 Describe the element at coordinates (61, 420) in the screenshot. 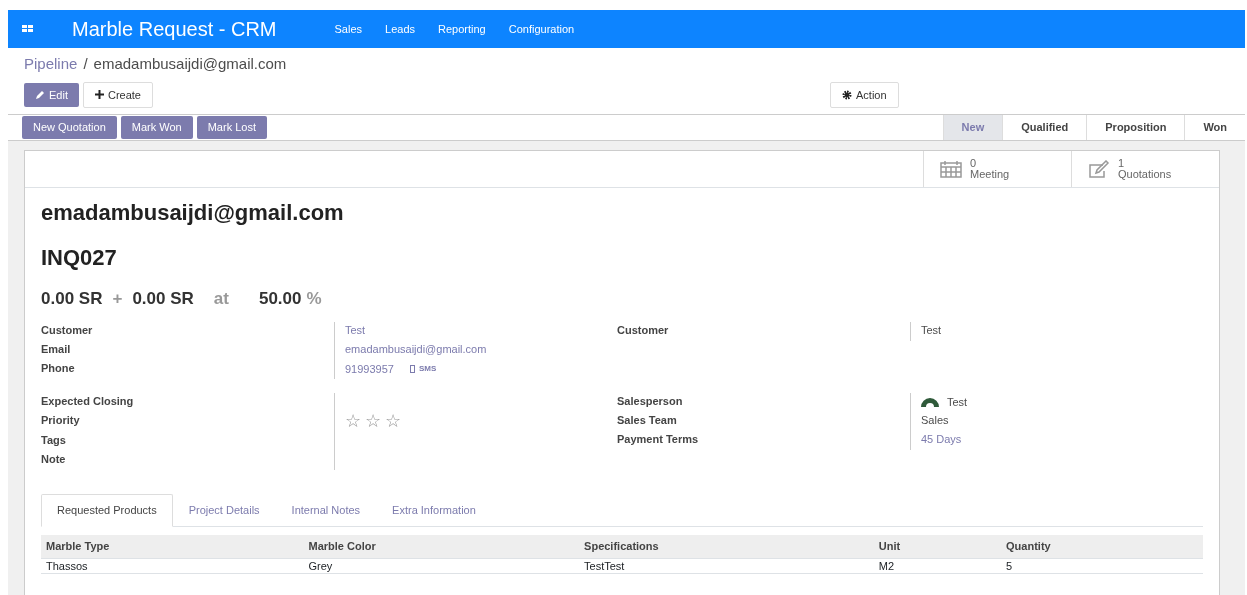

I see `field-label: Priority` at that location.